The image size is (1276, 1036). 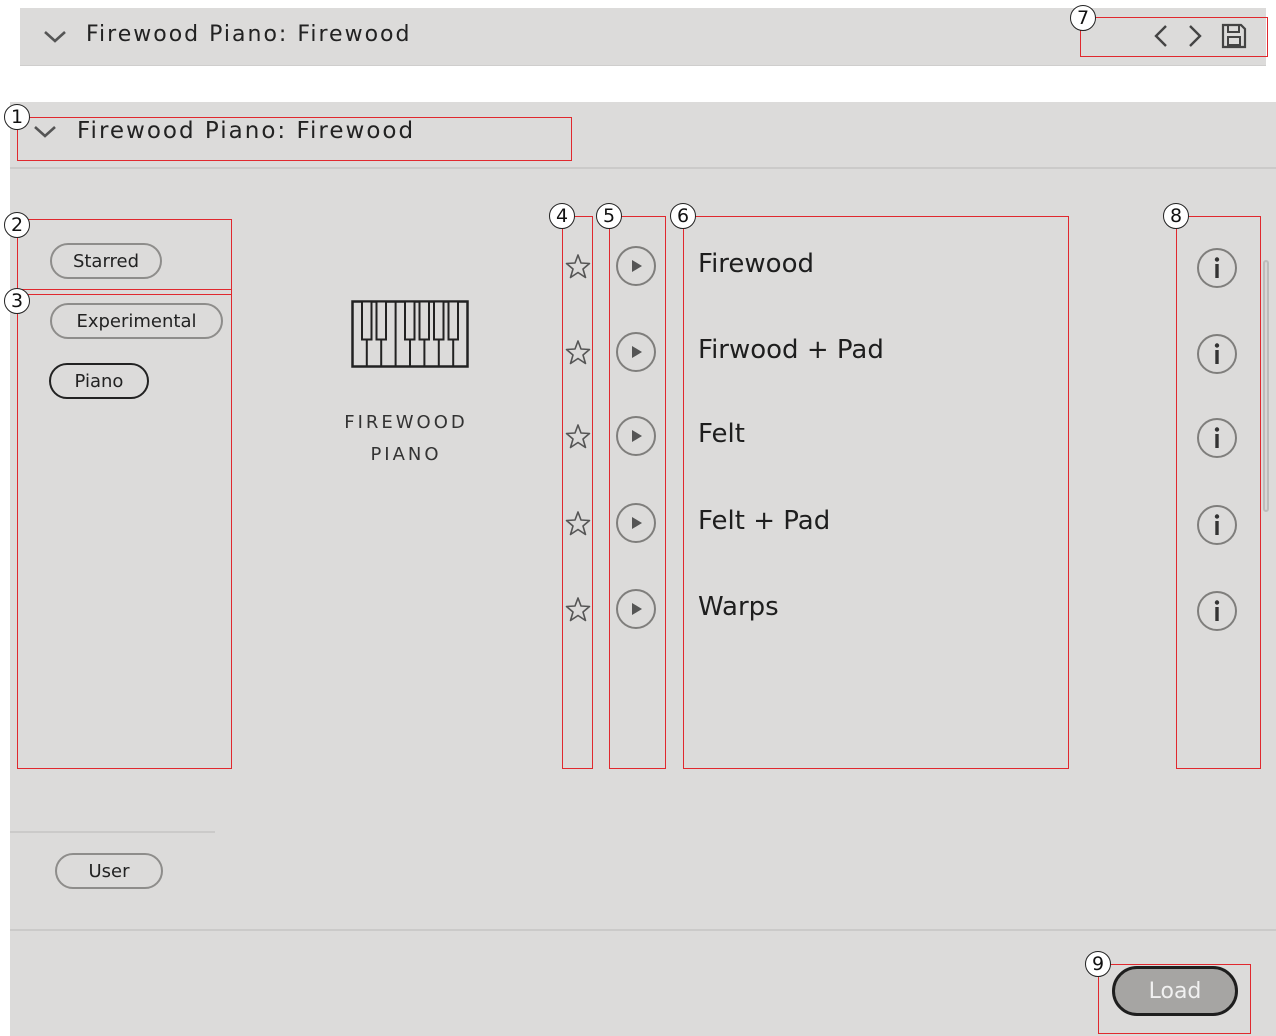 I want to click on tag-piano-button: Piano, so click(x=99, y=381).